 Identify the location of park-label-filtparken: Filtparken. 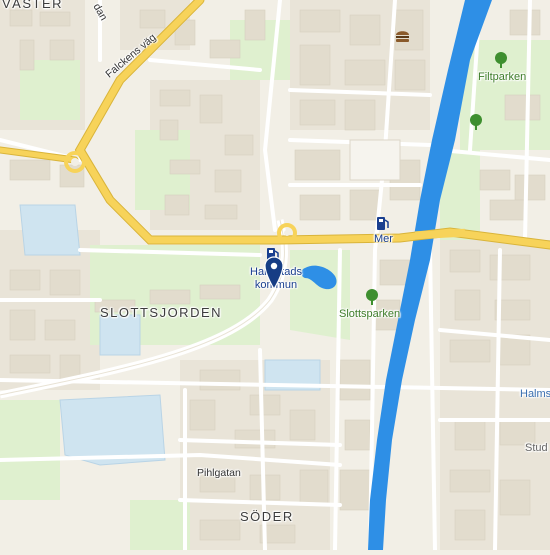
(502, 77).